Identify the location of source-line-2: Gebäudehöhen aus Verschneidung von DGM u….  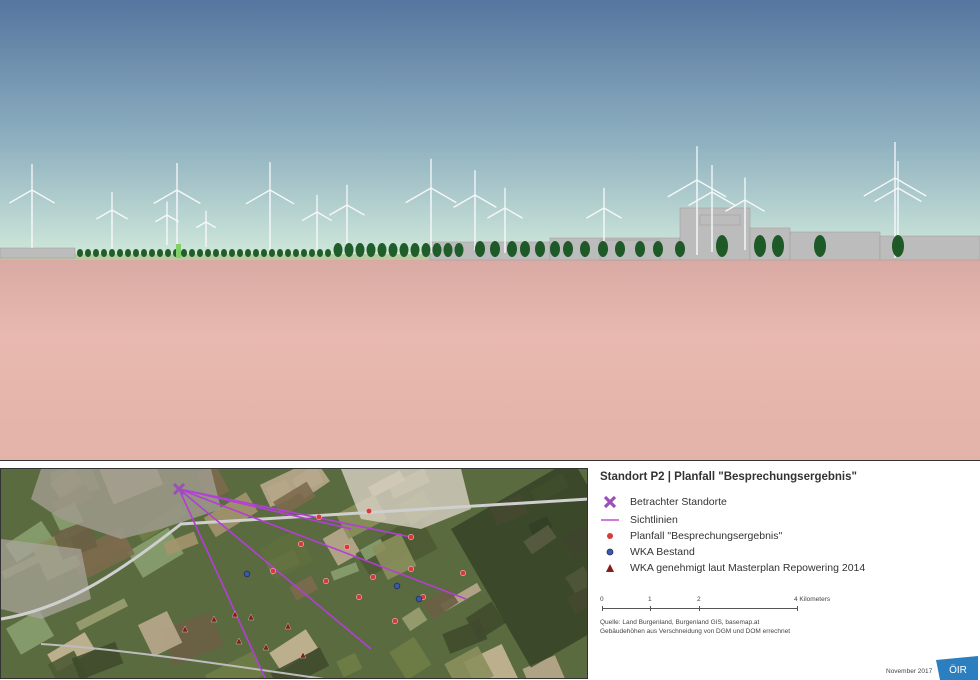
(695, 631).